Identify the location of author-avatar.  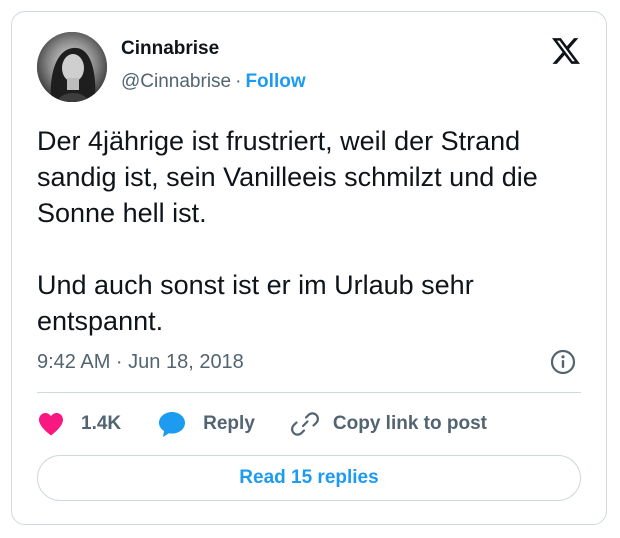
(72, 67).